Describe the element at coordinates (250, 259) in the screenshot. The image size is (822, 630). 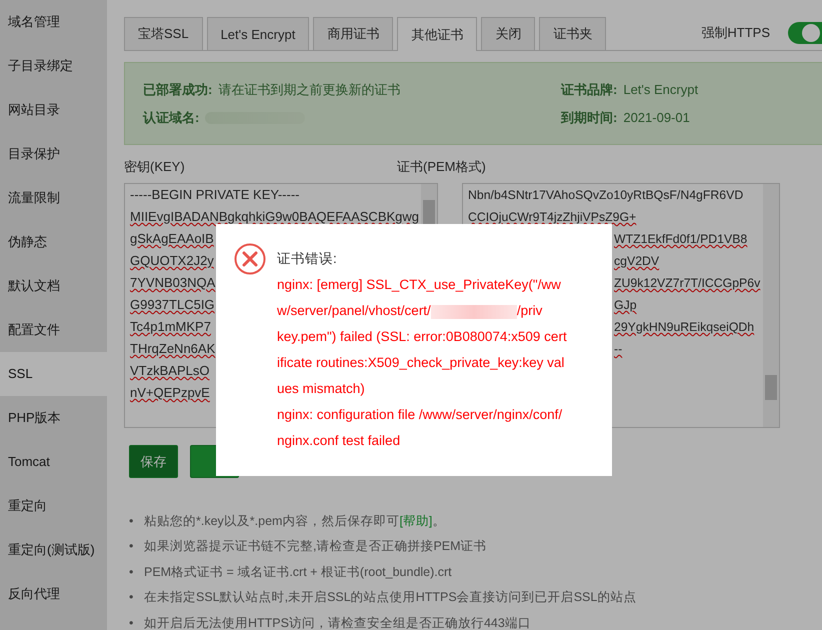
I see `error-icon` at that location.